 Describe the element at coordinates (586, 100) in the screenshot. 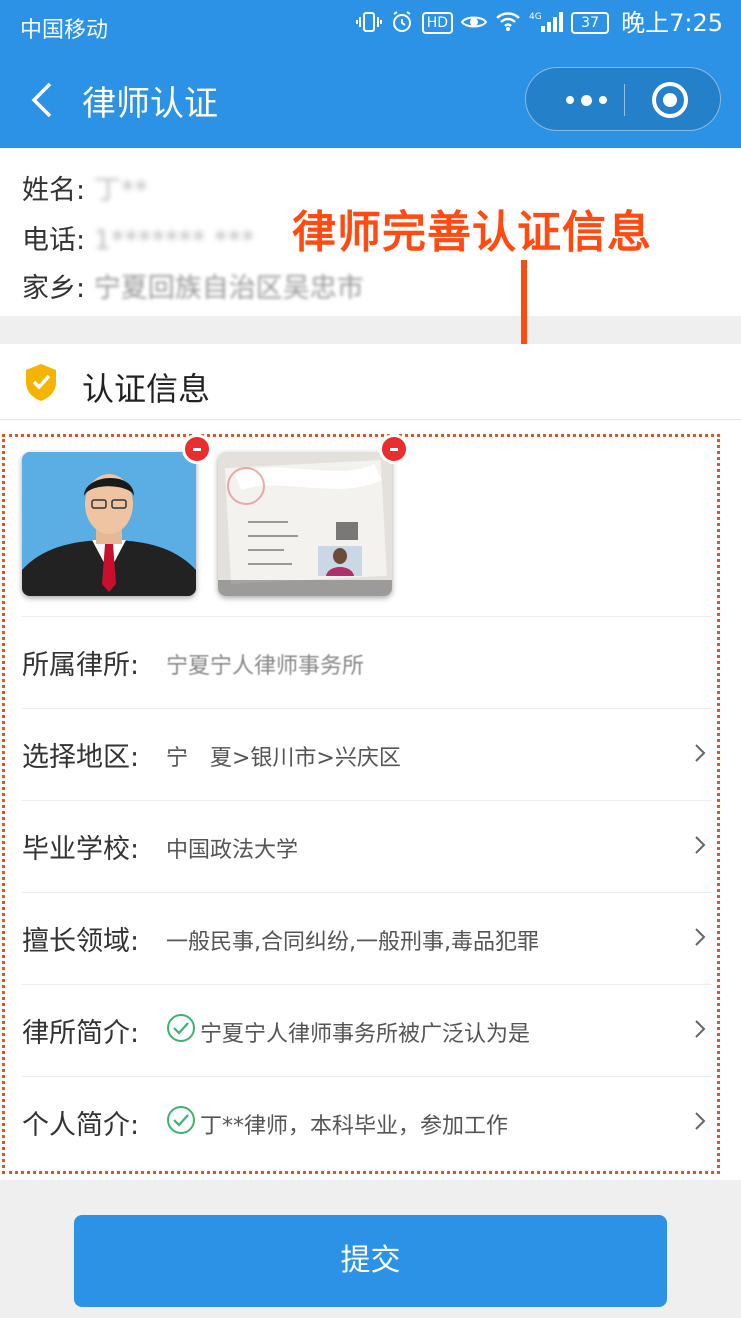

I see `more-dots-icon` at that location.